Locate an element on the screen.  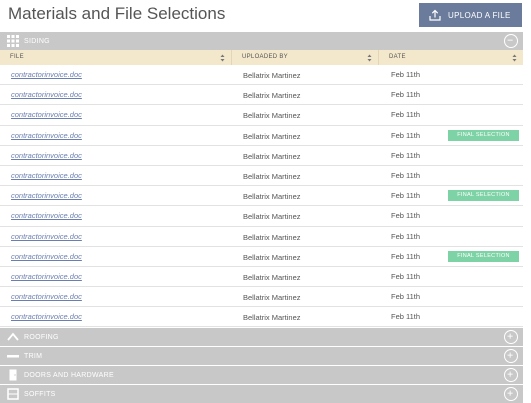
section-roofing: ROOFING is located at coordinates (261, 337).